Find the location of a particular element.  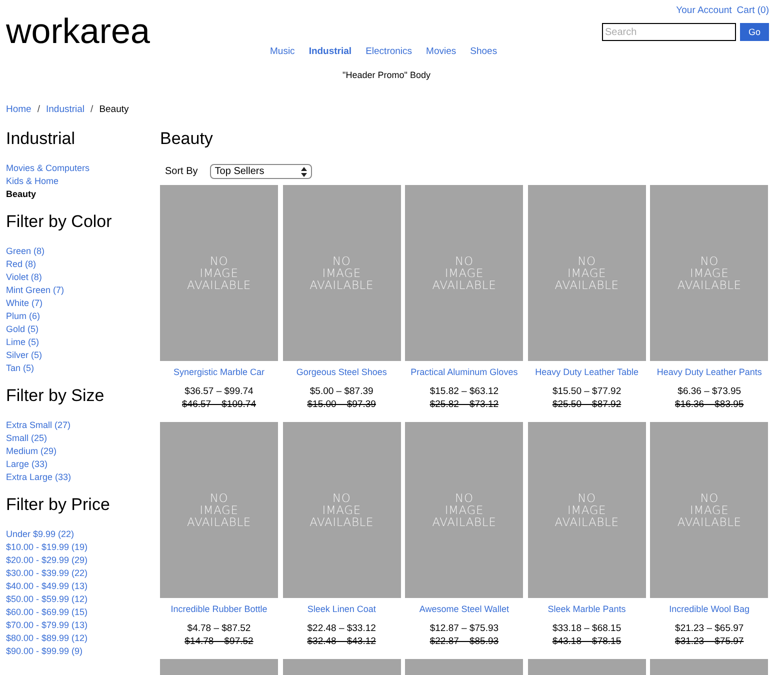

category-link: Movies & Computers is located at coordinates (48, 168).